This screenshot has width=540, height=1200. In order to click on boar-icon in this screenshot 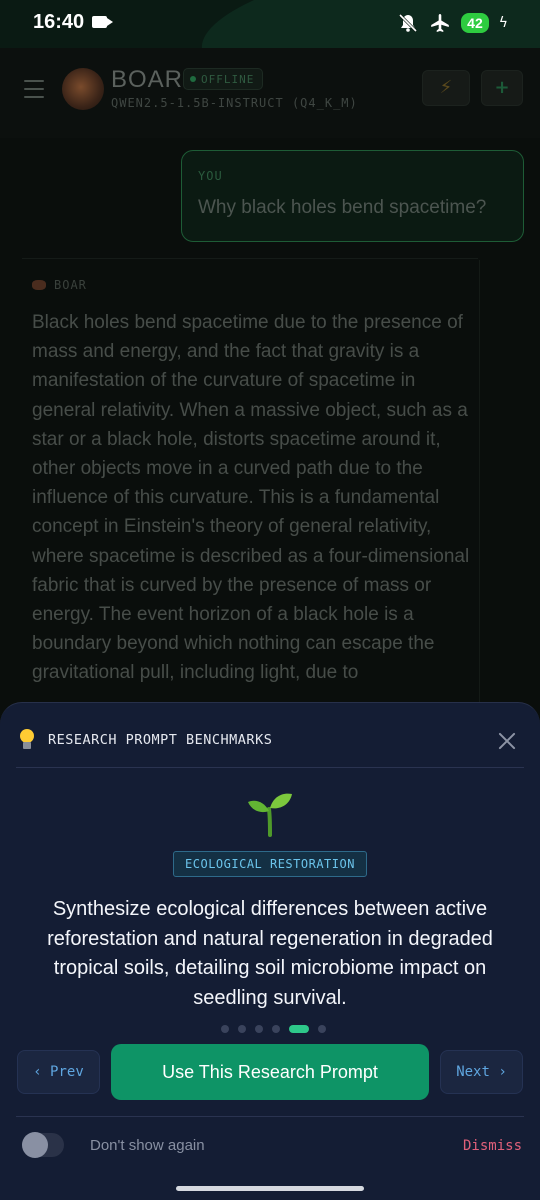, I will do `click(39, 285)`.